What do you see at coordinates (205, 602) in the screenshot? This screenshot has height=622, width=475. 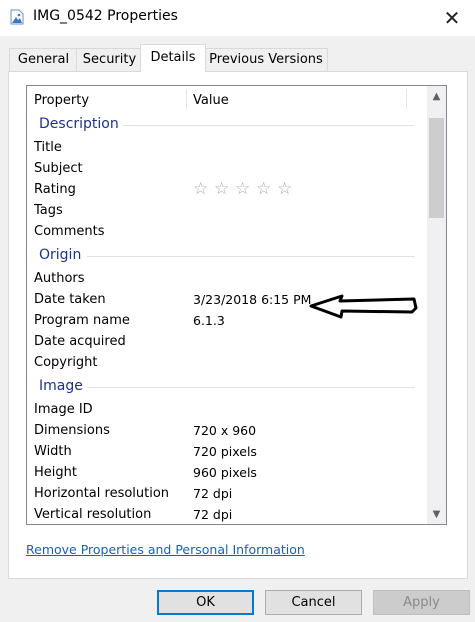 I see `ok-button: OK` at bounding box center [205, 602].